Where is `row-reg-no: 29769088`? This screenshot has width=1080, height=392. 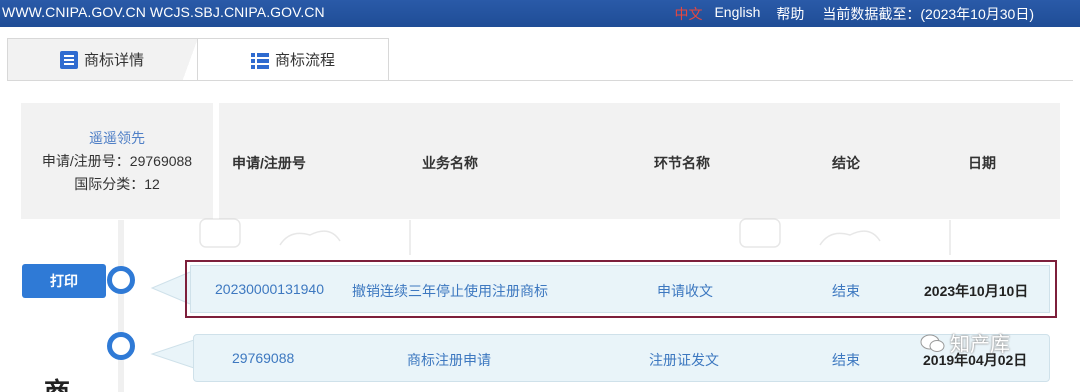
row-reg-no: 29769088 is located at coordinates (263, 358).